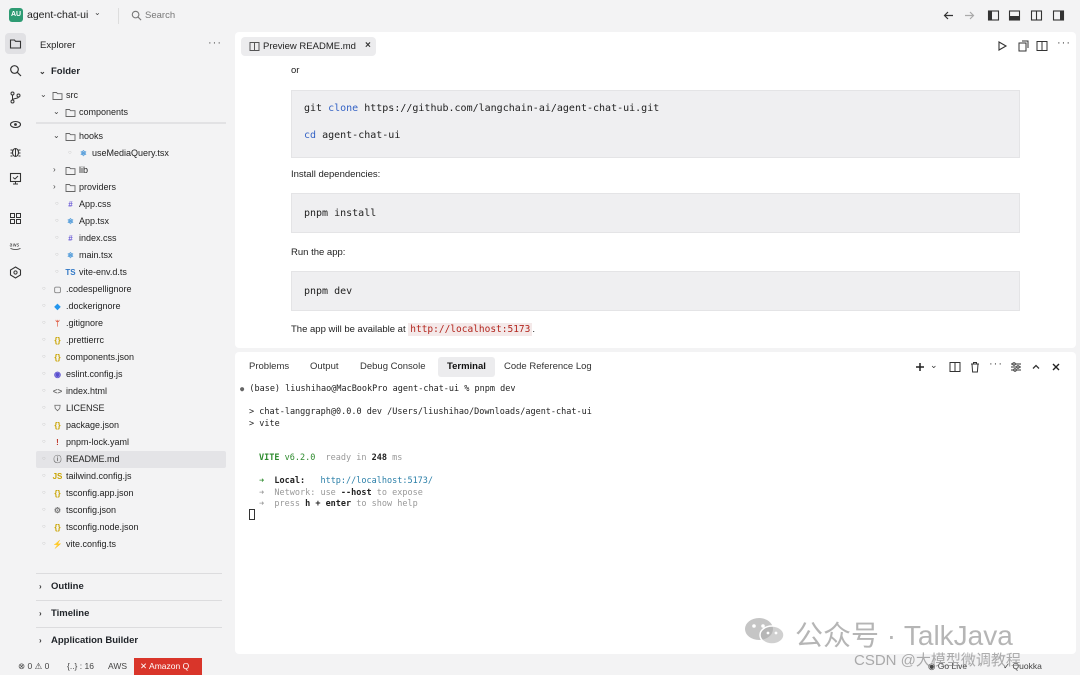 This screenshot has width=1080, height=675. Describe the element at coordinates (131, 153) in the screenshot. I see `tree-file: ○ ⚛ useMediaQuery.tsx` at that location.